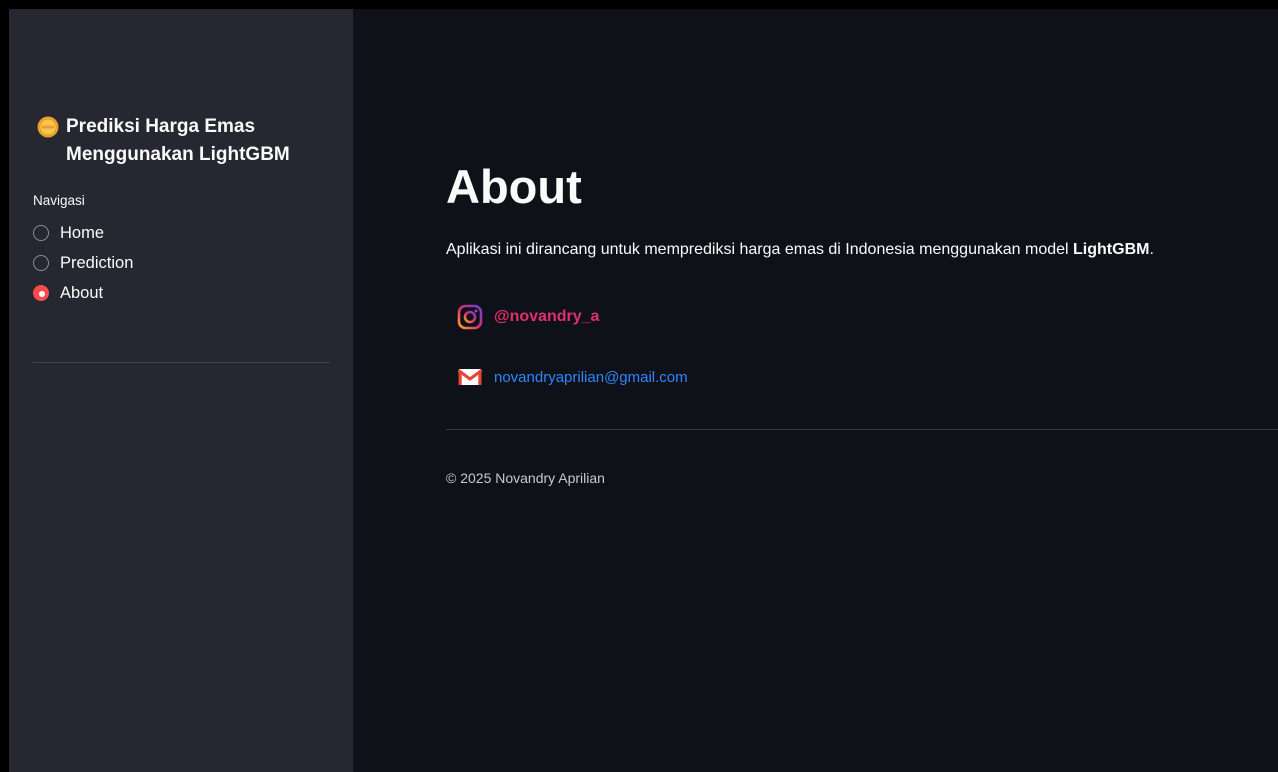 This screenshot has width=1278, height=772. What do you see at coordinates (181, 233) in the screenshot?
I see `nav-radio-home: Home` at bounding box center [181, 233].